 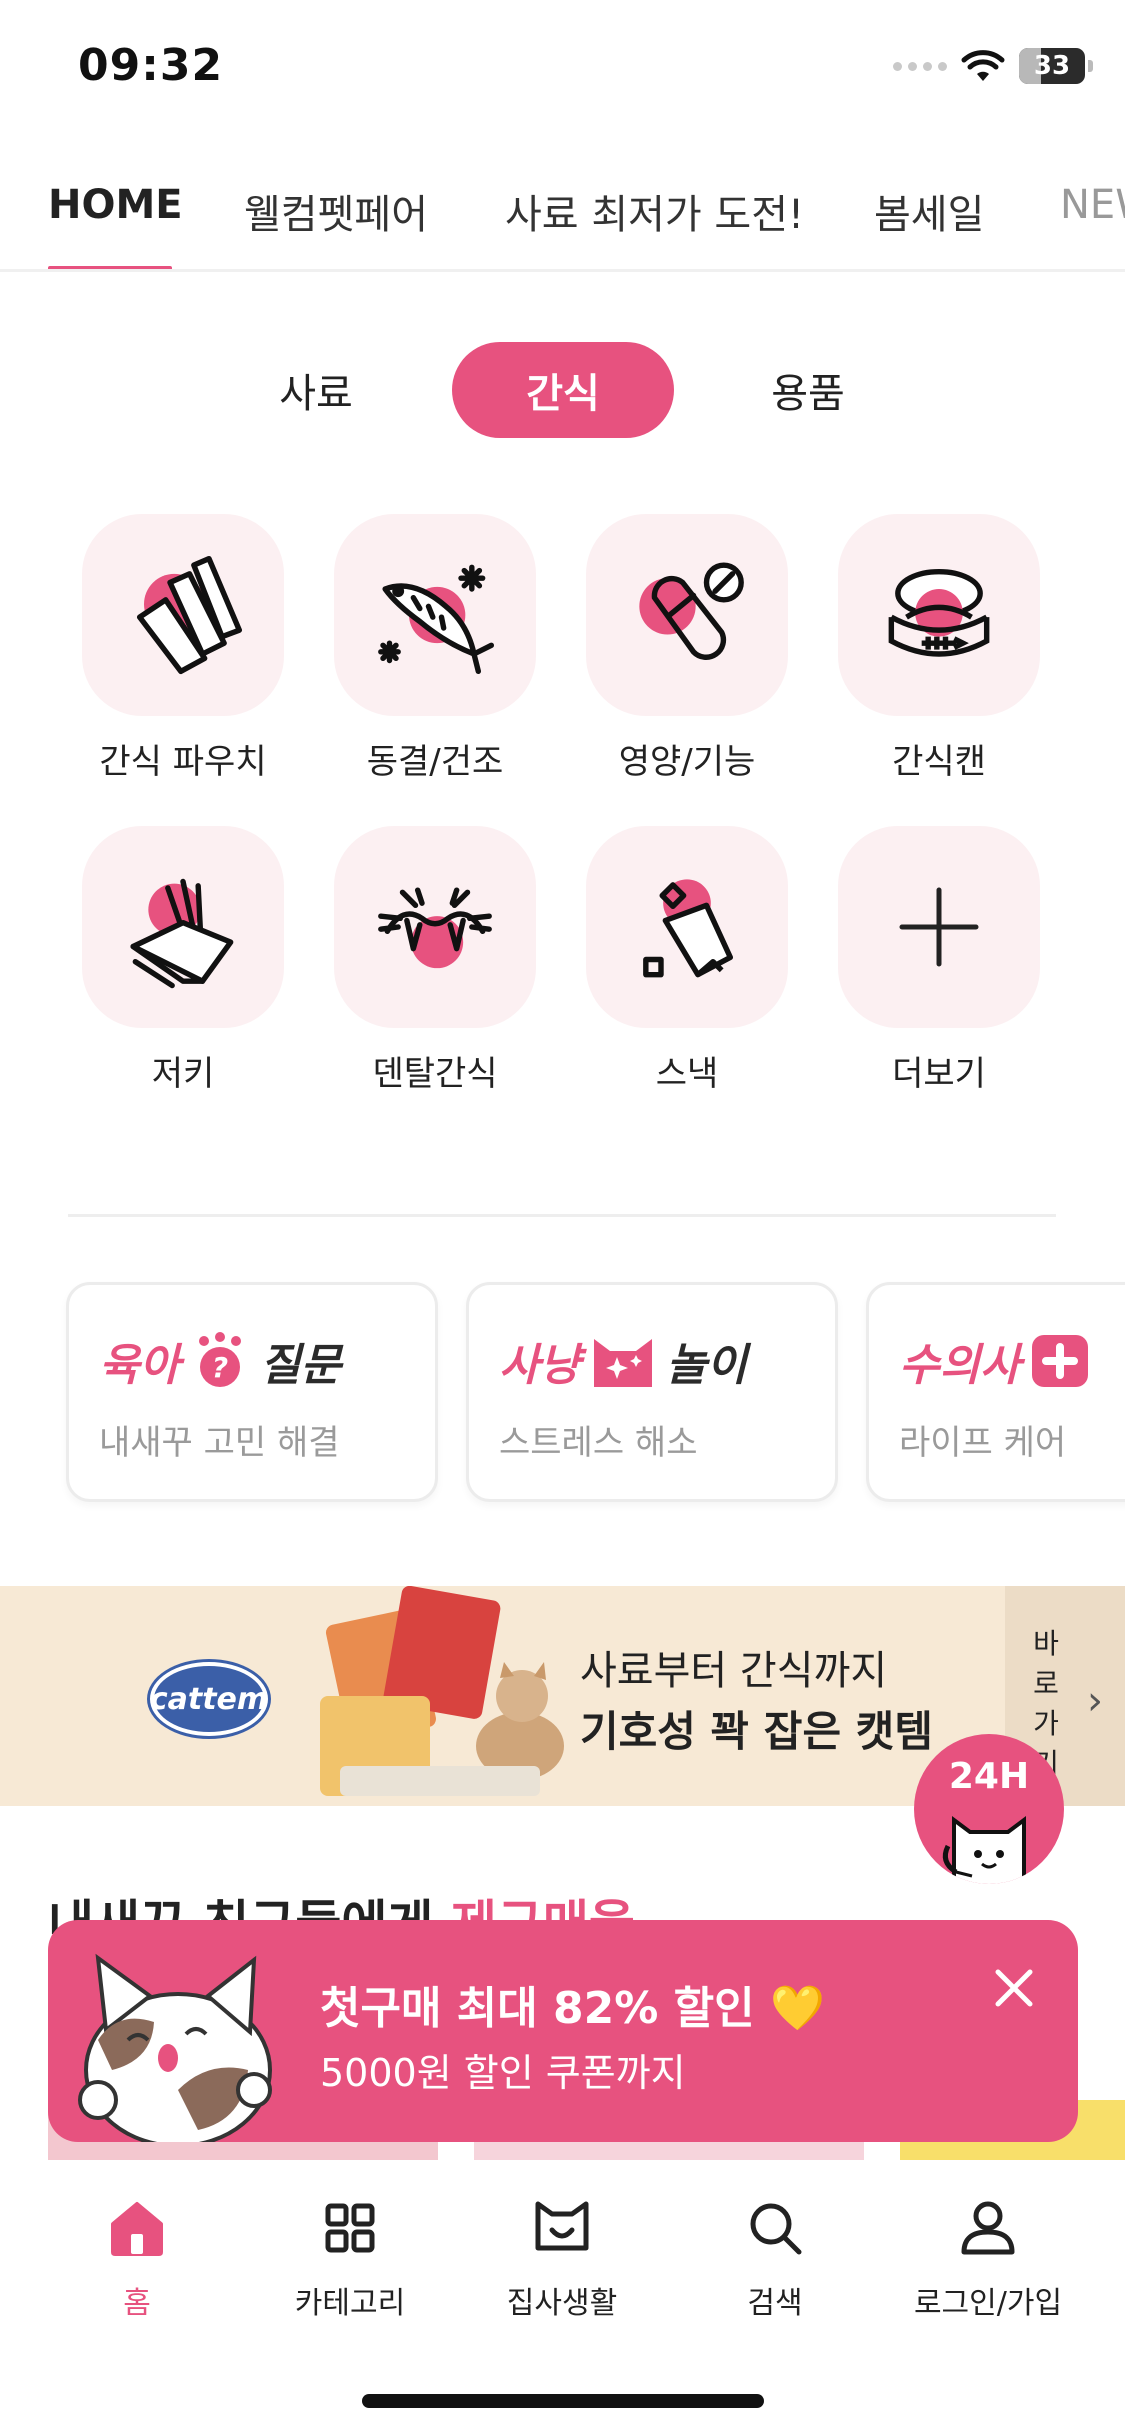 What do you see at coordinates (175, 2047) in the screenshot?
I see `cat-mascot-image` at bounding box center [175, 2047].